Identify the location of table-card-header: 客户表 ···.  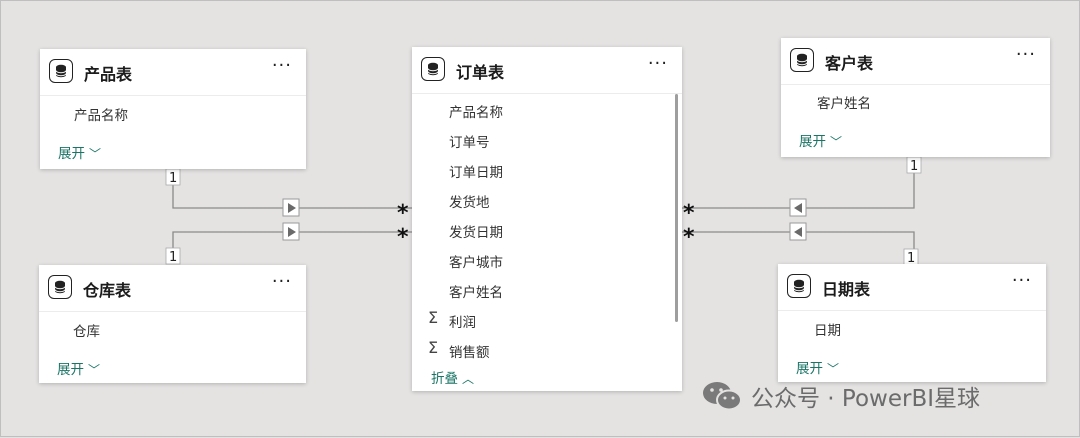
(915, 61).